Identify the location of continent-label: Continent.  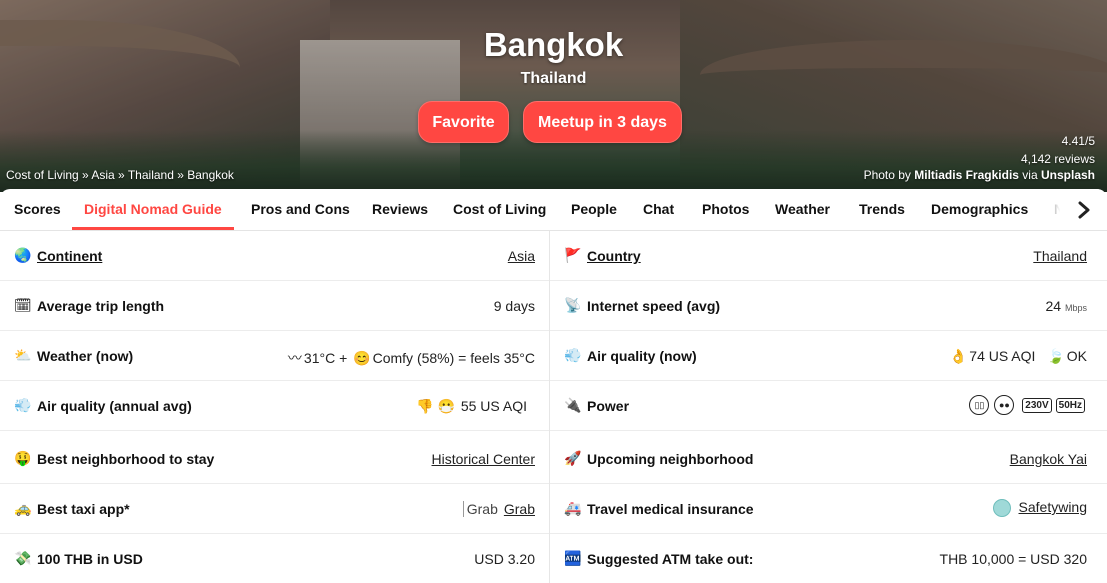
(69, 256).